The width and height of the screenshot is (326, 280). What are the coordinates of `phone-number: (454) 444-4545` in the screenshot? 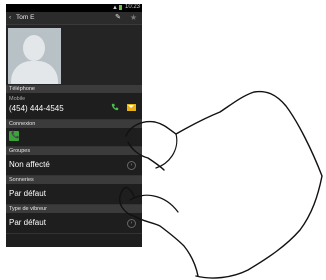 It's located at (36, 108).